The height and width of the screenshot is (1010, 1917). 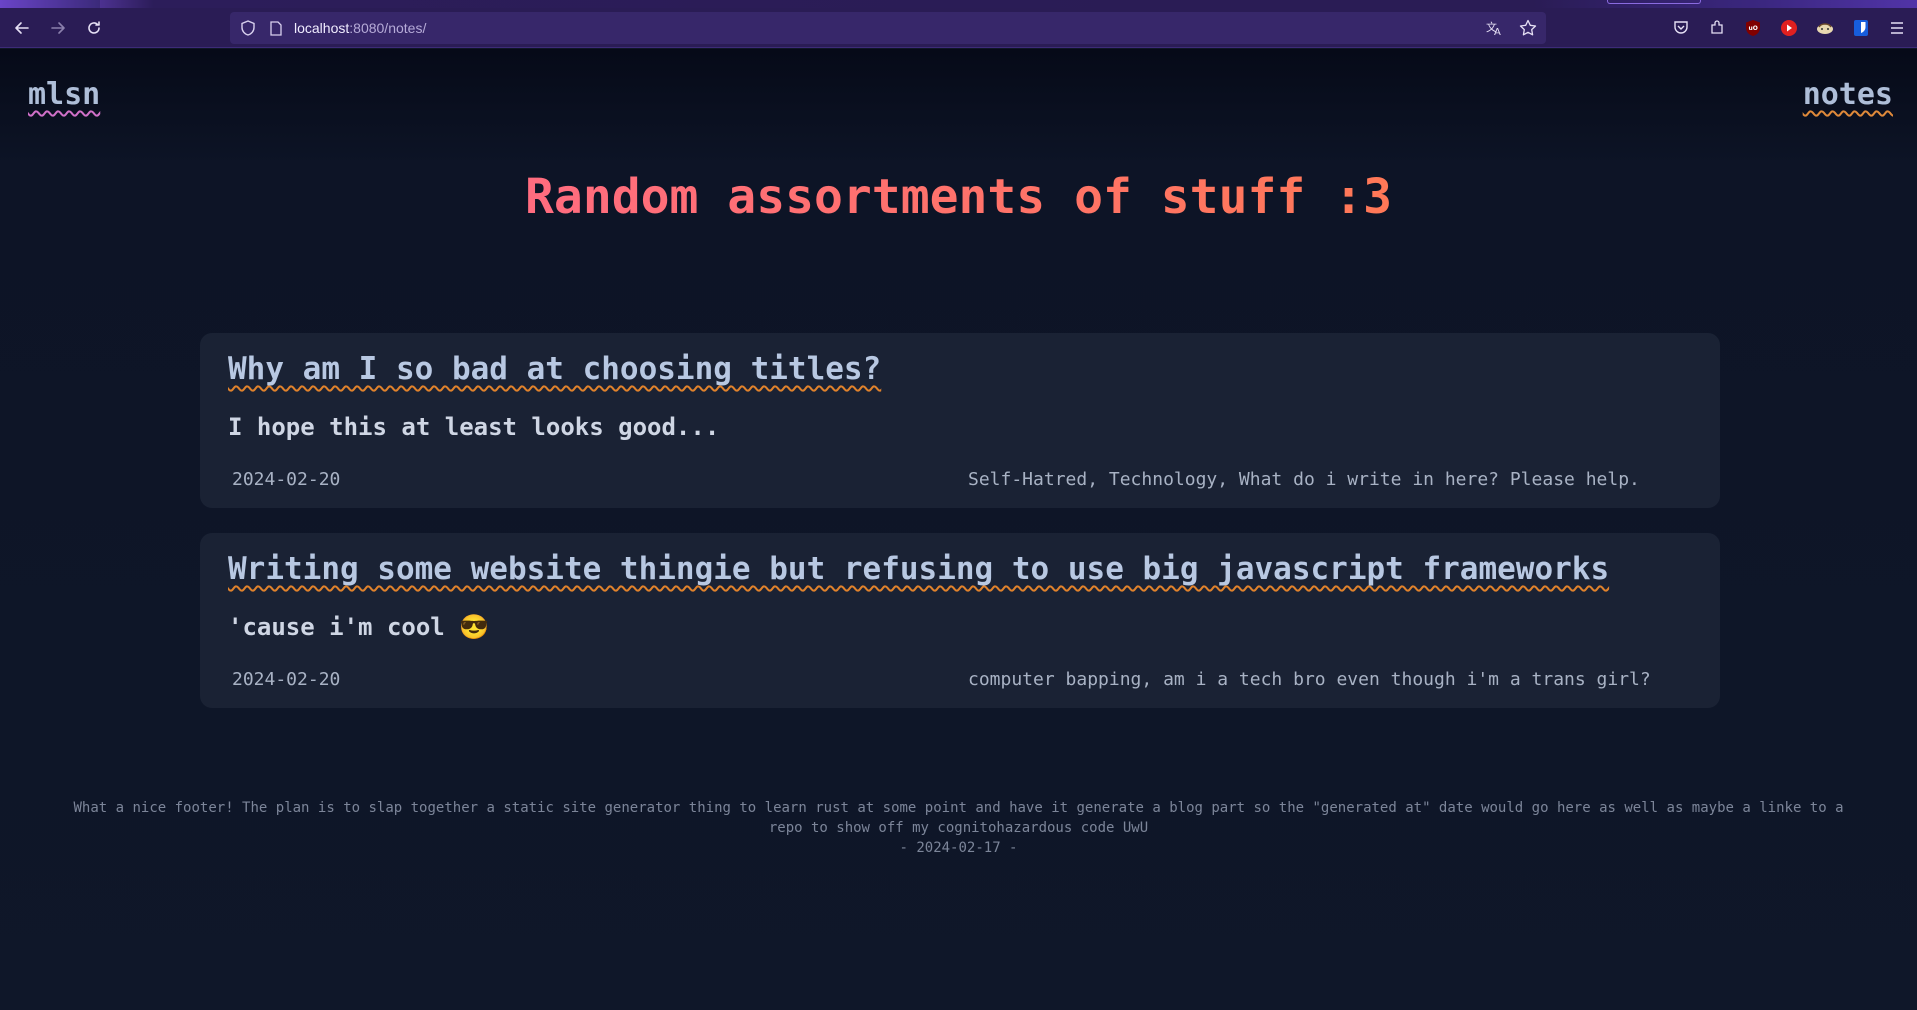 What do you see at coordinates (1528, 28) in the screenshot?
I see `star-icon` at bounding box center [1528, 28].